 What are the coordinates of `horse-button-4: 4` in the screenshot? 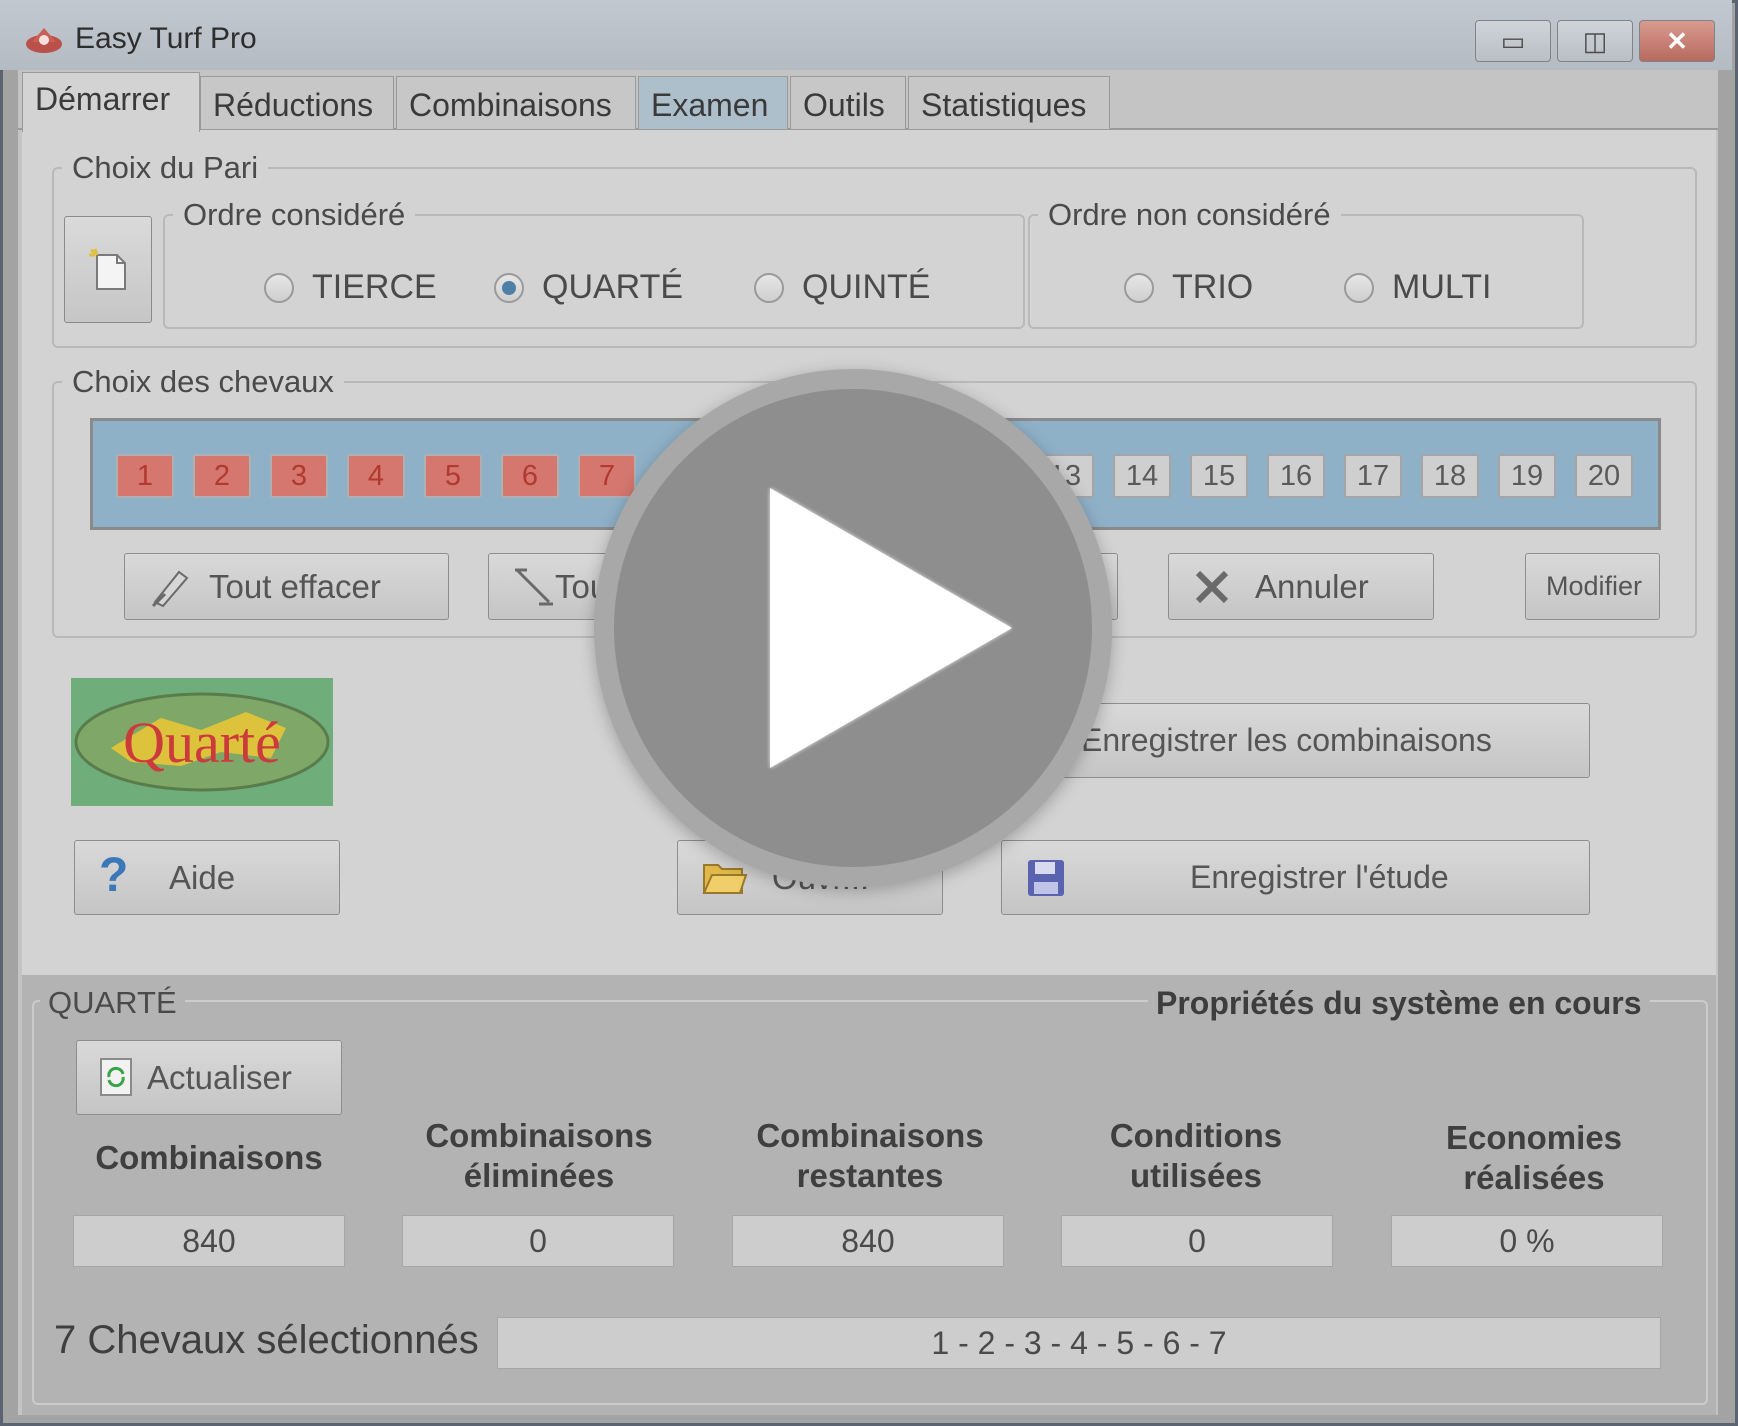 It's located at (376, 476).